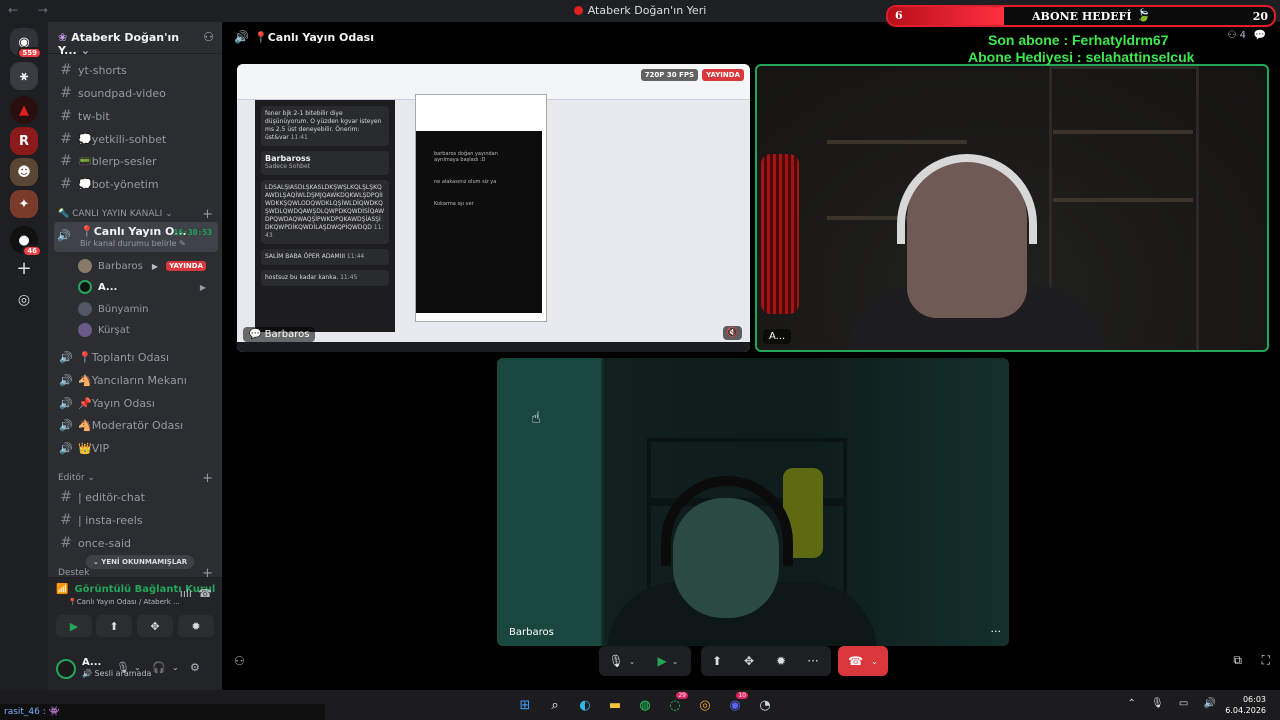 The width and height of the screenshot is (1280, 720). Describe the element at coordinates (1245, 705) in the screenshot. I see `clock: 06:03 6.04.2026` at that location.